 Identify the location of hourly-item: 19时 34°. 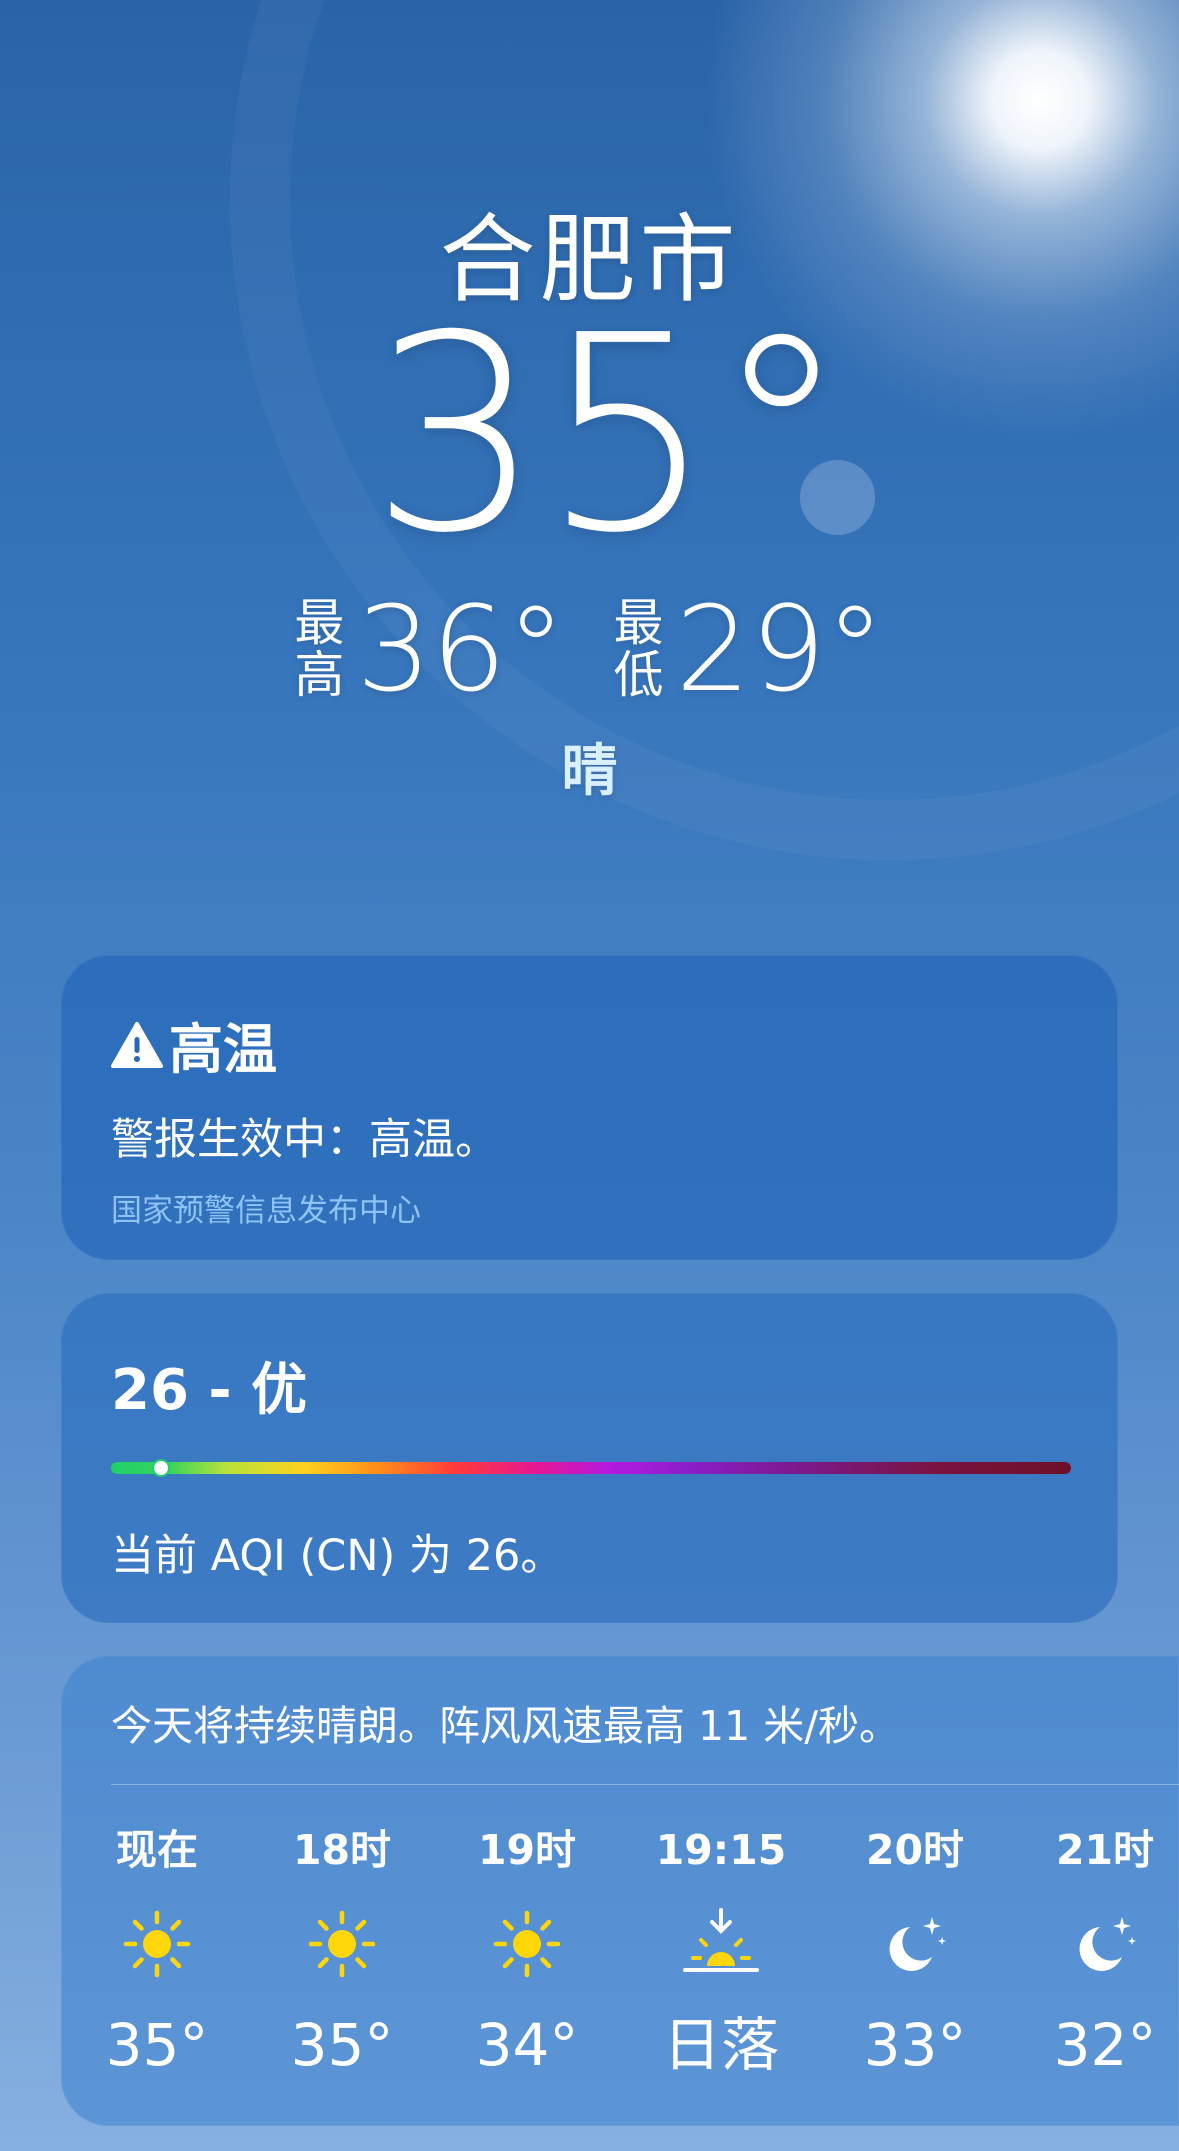
(527, 1952).